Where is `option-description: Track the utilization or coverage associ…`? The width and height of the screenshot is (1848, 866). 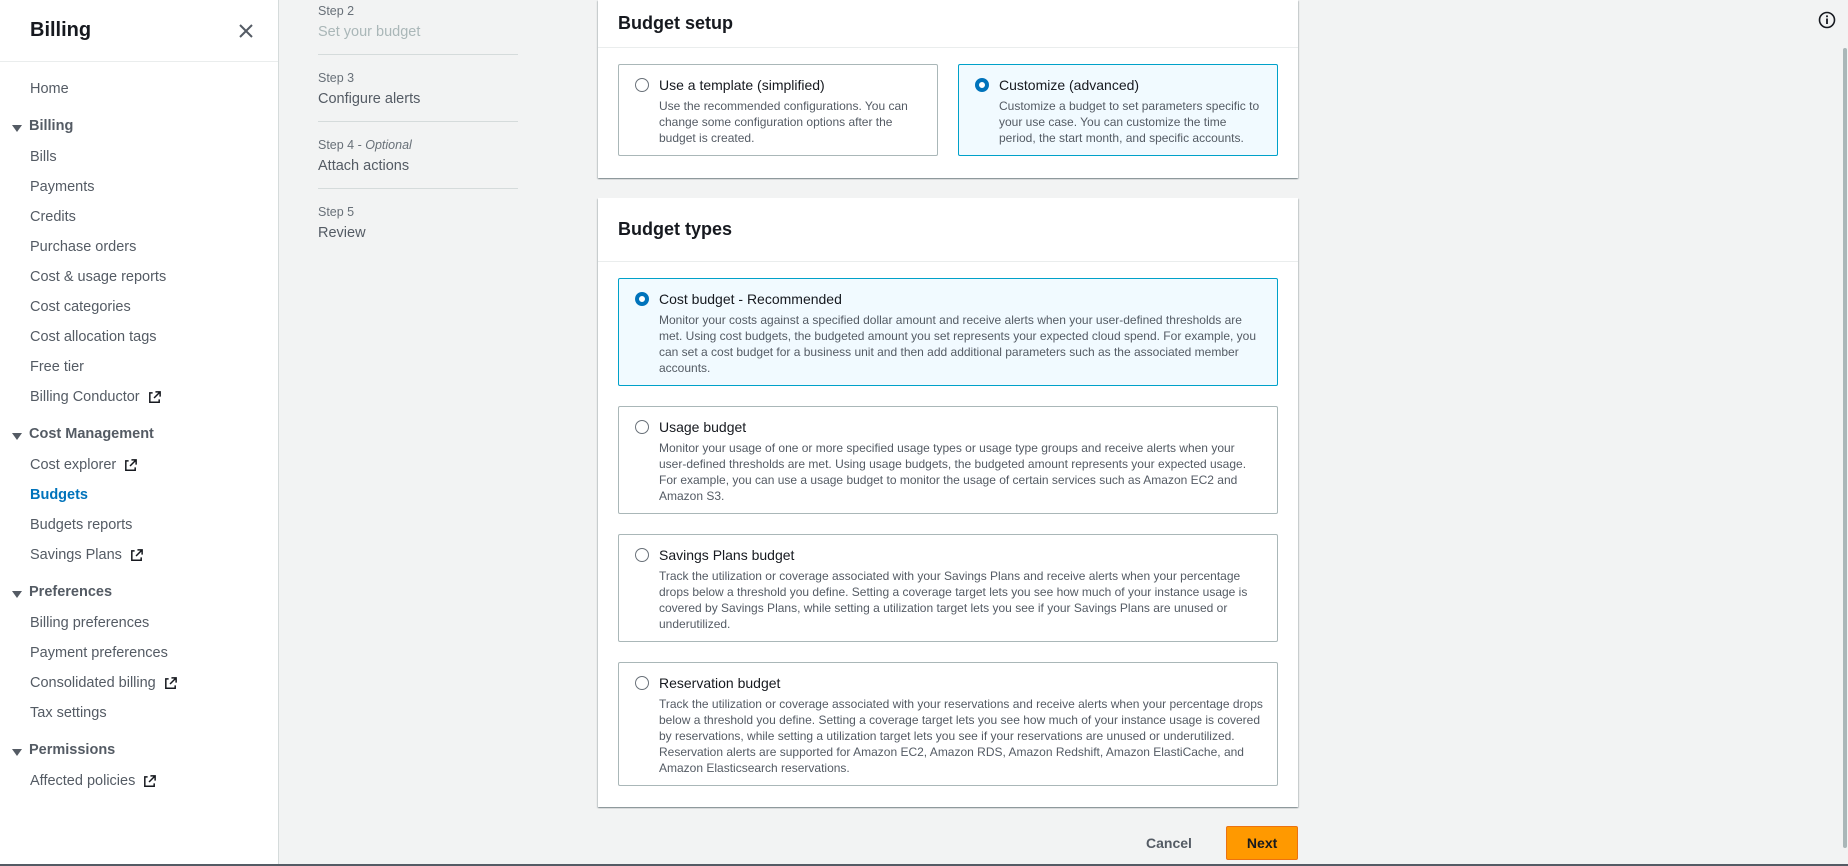
option-description: Track the utilization or coverage associ… is located at coordinates (961, 736).